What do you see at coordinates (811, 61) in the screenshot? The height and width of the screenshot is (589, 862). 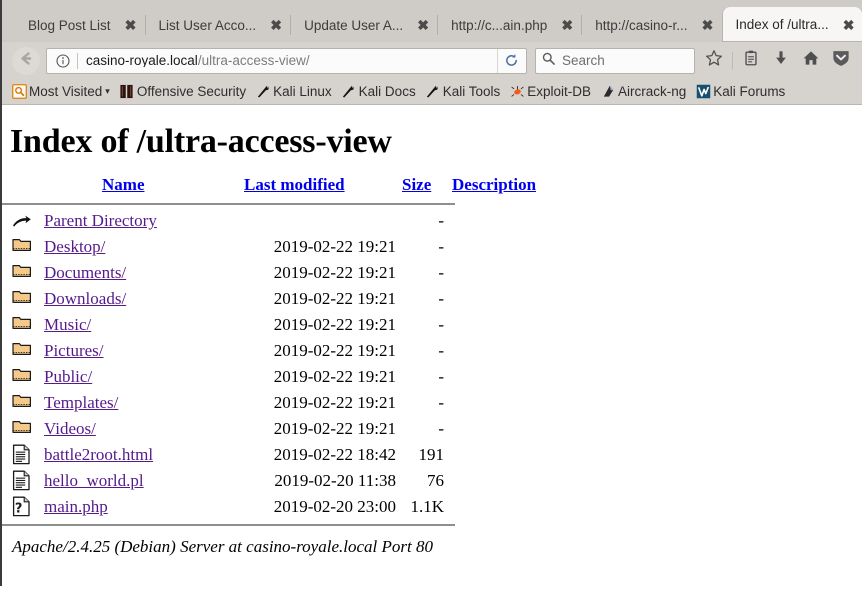 I see `home-button` at bounding box center [811, 61].